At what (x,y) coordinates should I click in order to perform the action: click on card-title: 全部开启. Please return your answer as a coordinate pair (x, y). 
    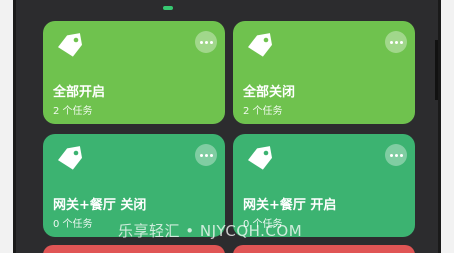
    Looking at the image, I should click on (79, 92).